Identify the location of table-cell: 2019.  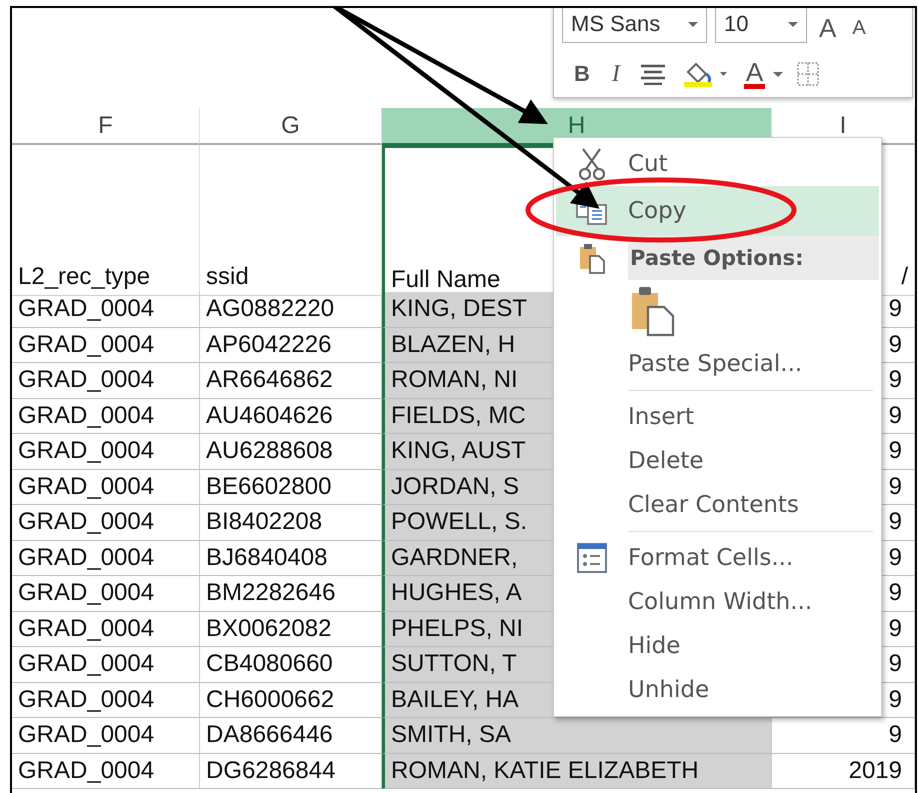
(843, 771).